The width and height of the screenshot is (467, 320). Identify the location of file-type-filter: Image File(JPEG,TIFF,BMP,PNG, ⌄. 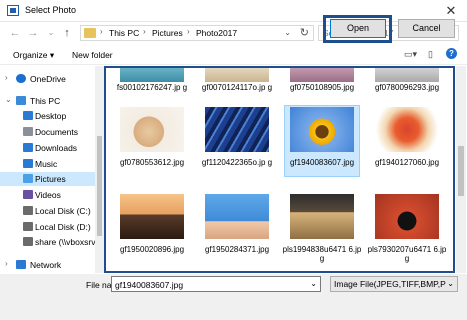
(394, 284).